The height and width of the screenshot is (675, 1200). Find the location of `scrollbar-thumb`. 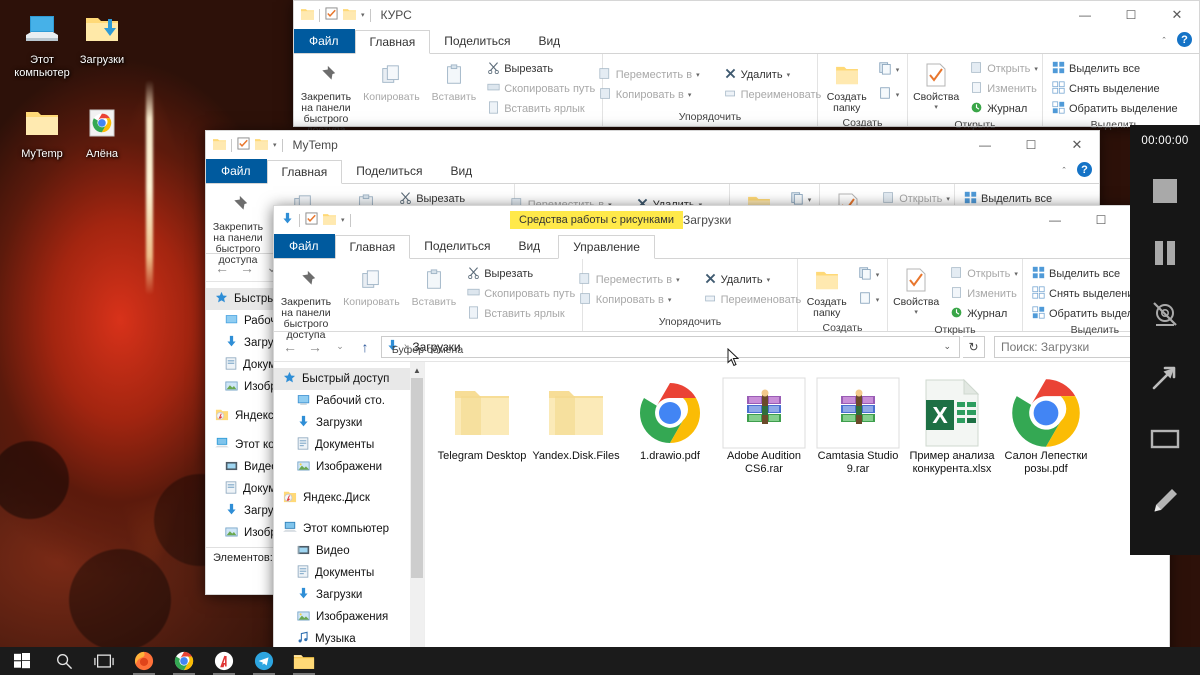

scrollbar-thumb is located at coordinates (417, 478).